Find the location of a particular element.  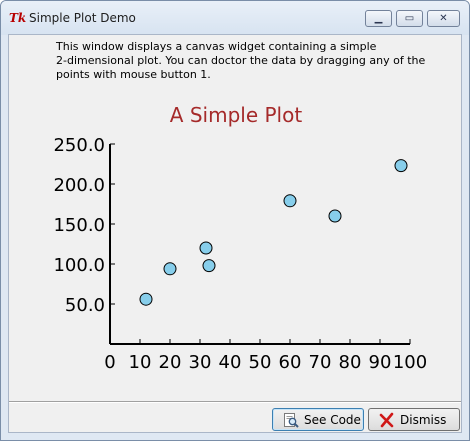

x-tick-label: 30 is located at coordinates (200, 362).